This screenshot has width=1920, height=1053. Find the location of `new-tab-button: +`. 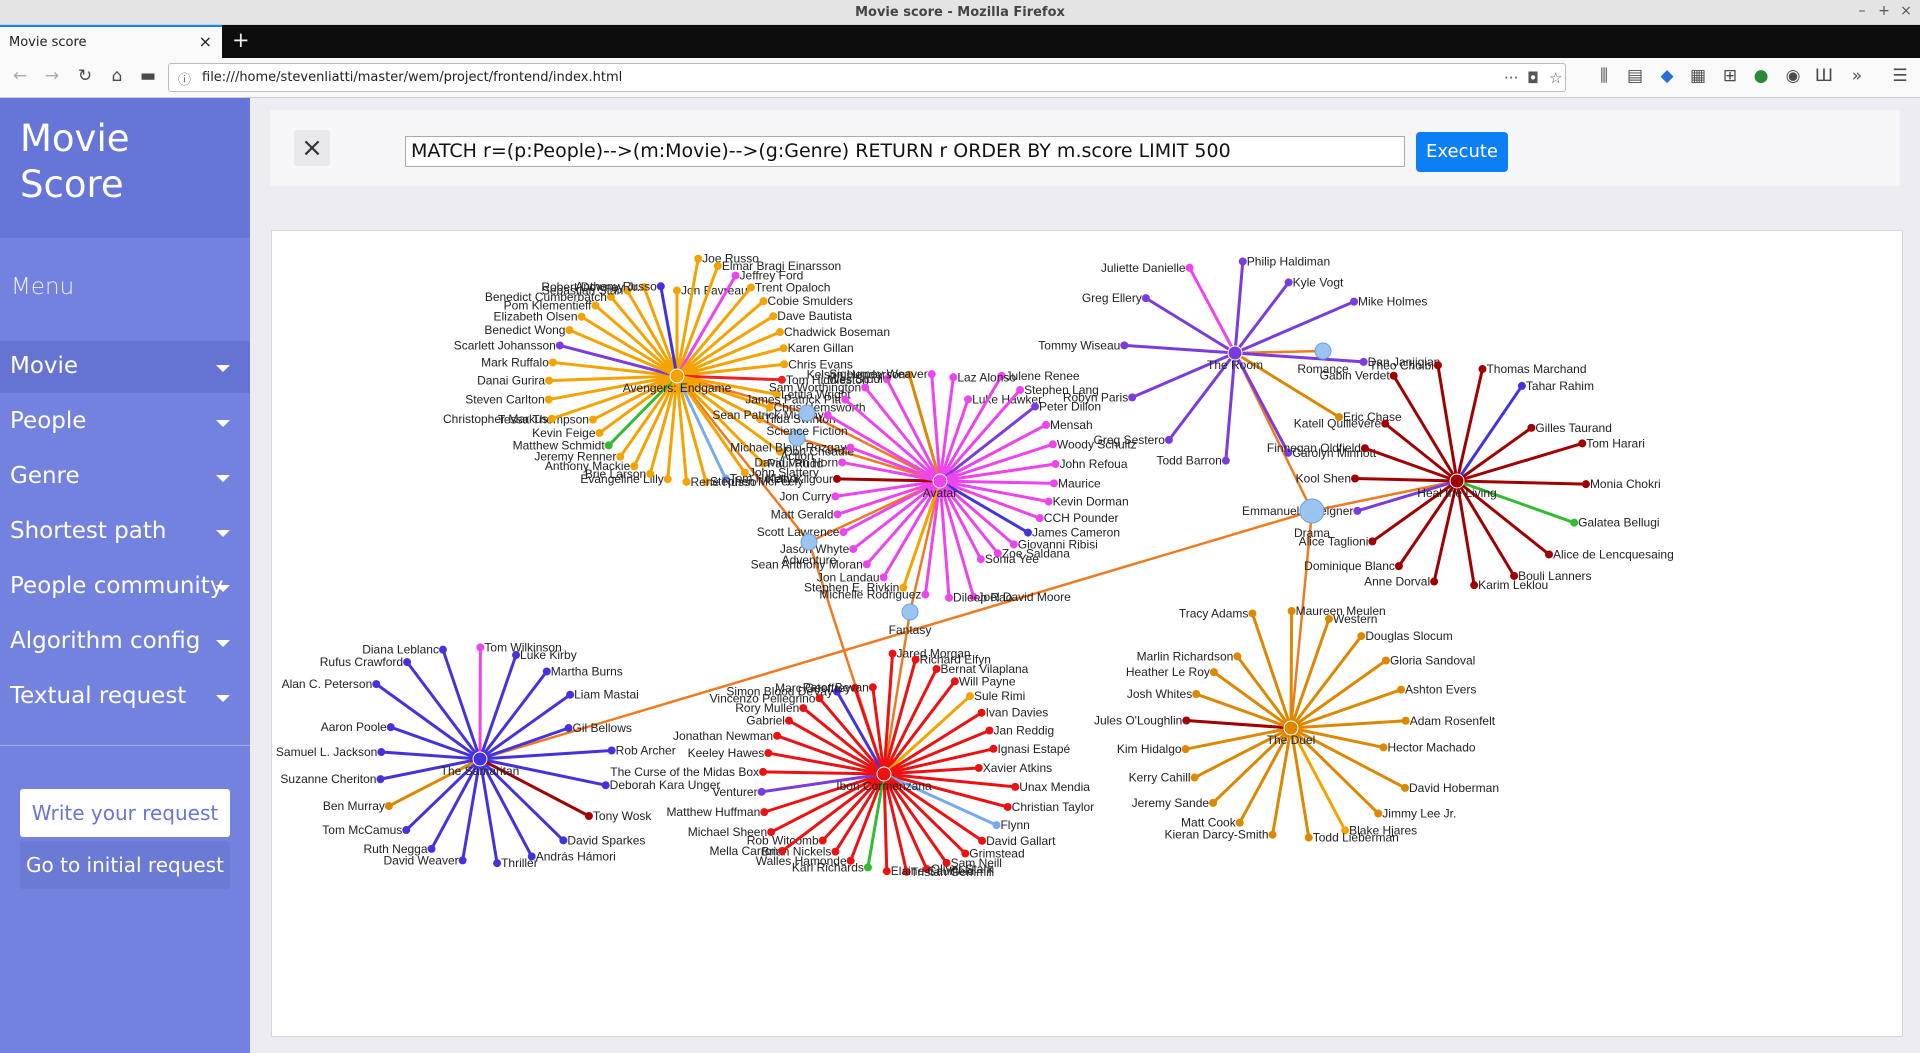

new-tab-button: + is located at coordinates (241, 40).